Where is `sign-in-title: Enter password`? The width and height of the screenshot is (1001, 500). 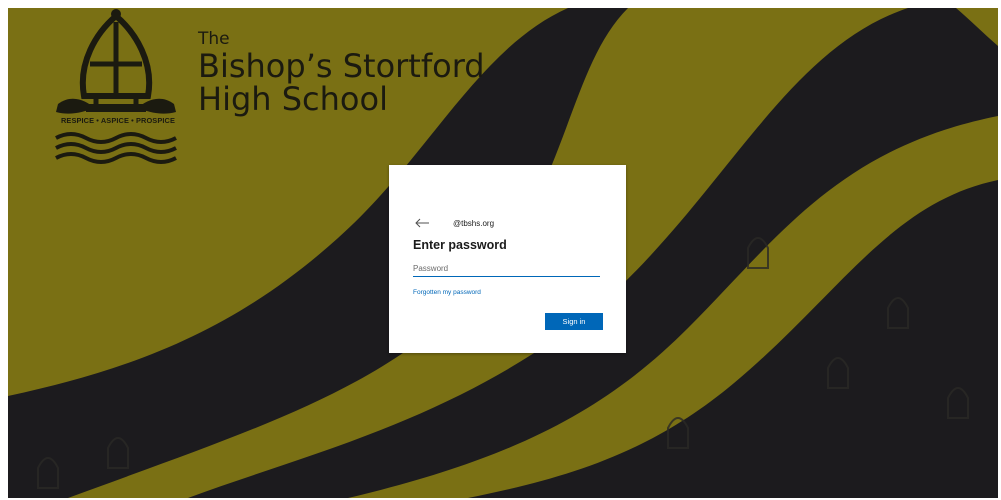 sign-in-title: Enter password is located at coordinates (460, 245).